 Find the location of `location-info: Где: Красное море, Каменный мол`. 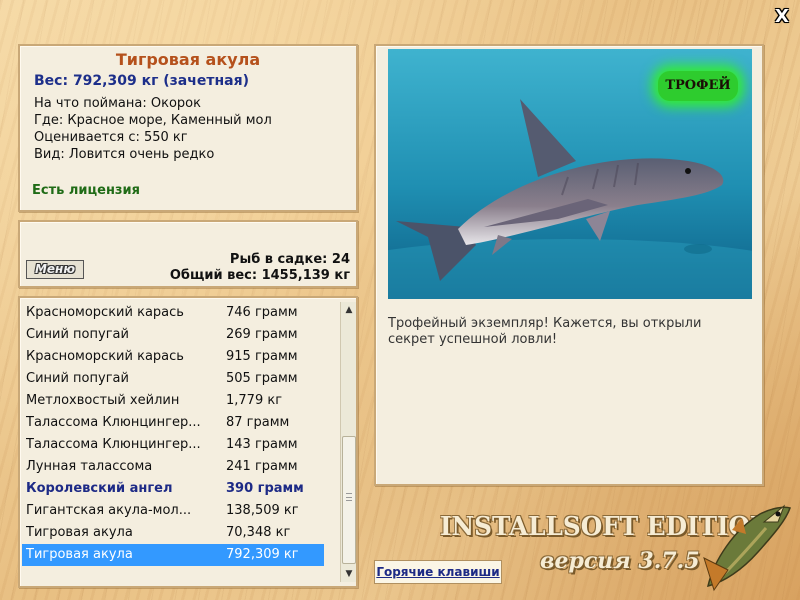

location-info: Где: Красное море, Каменный мол is located at coordinates (153, 120).